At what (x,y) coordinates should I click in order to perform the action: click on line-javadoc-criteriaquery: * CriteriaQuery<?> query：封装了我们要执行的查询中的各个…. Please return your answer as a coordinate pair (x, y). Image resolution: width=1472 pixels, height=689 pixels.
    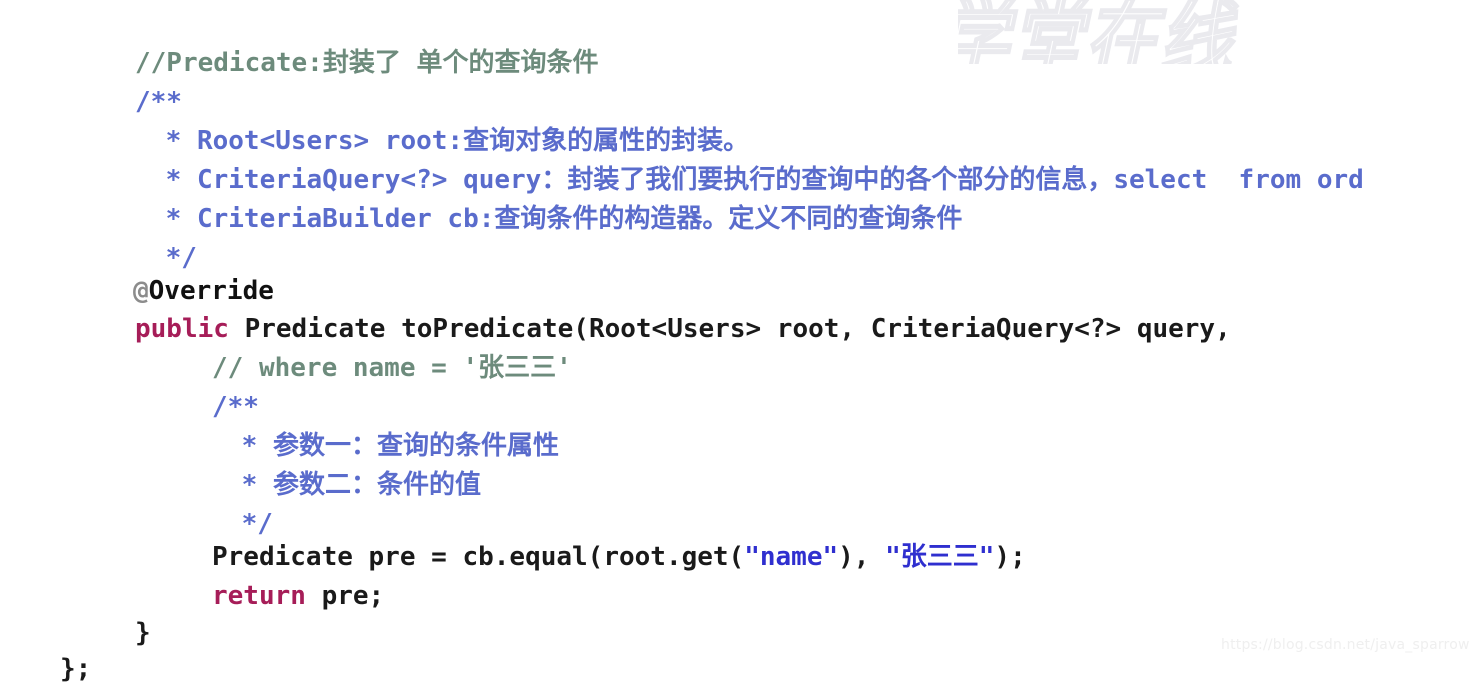
    Looking at the image, I should click on (757, 180).